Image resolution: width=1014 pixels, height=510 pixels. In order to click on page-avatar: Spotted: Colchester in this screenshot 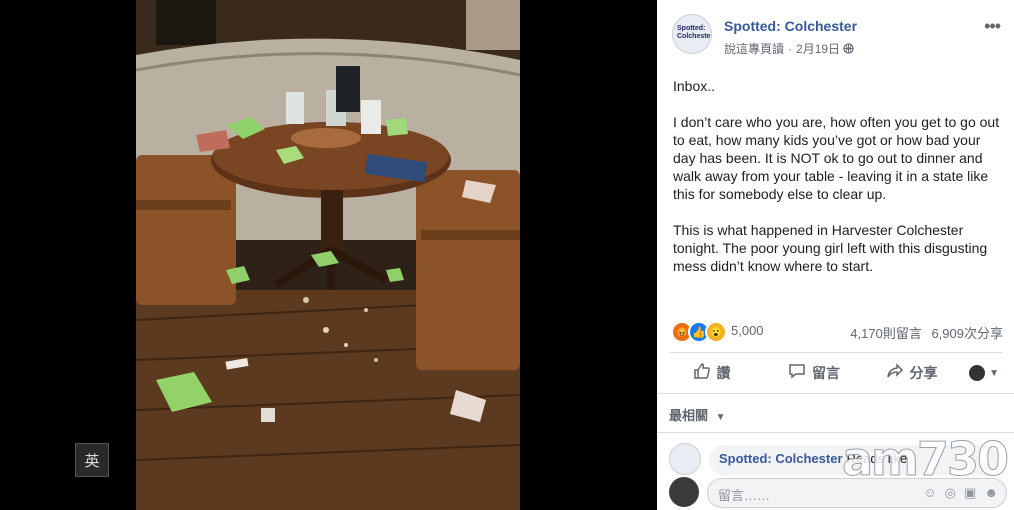, I will do `click(692, 34)`.